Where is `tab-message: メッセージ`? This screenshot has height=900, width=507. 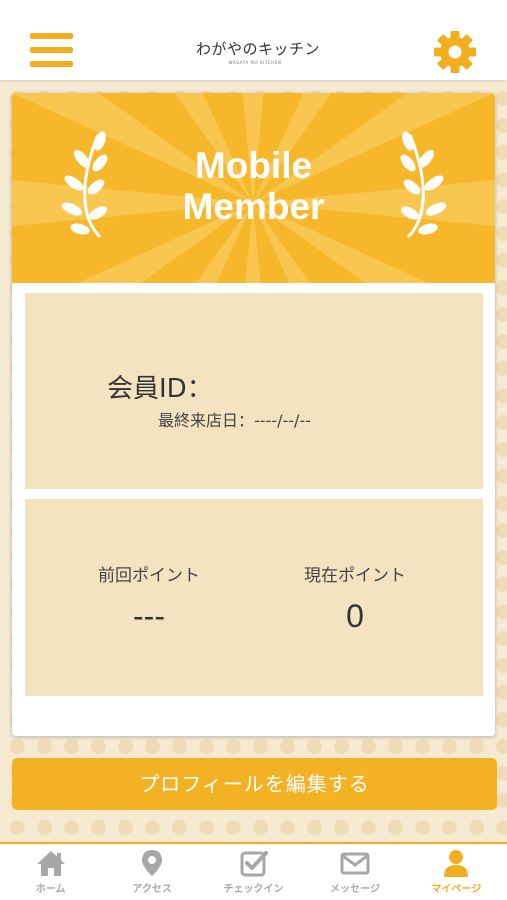 tab-message: メッセージ is located at coordinates (354, 872).